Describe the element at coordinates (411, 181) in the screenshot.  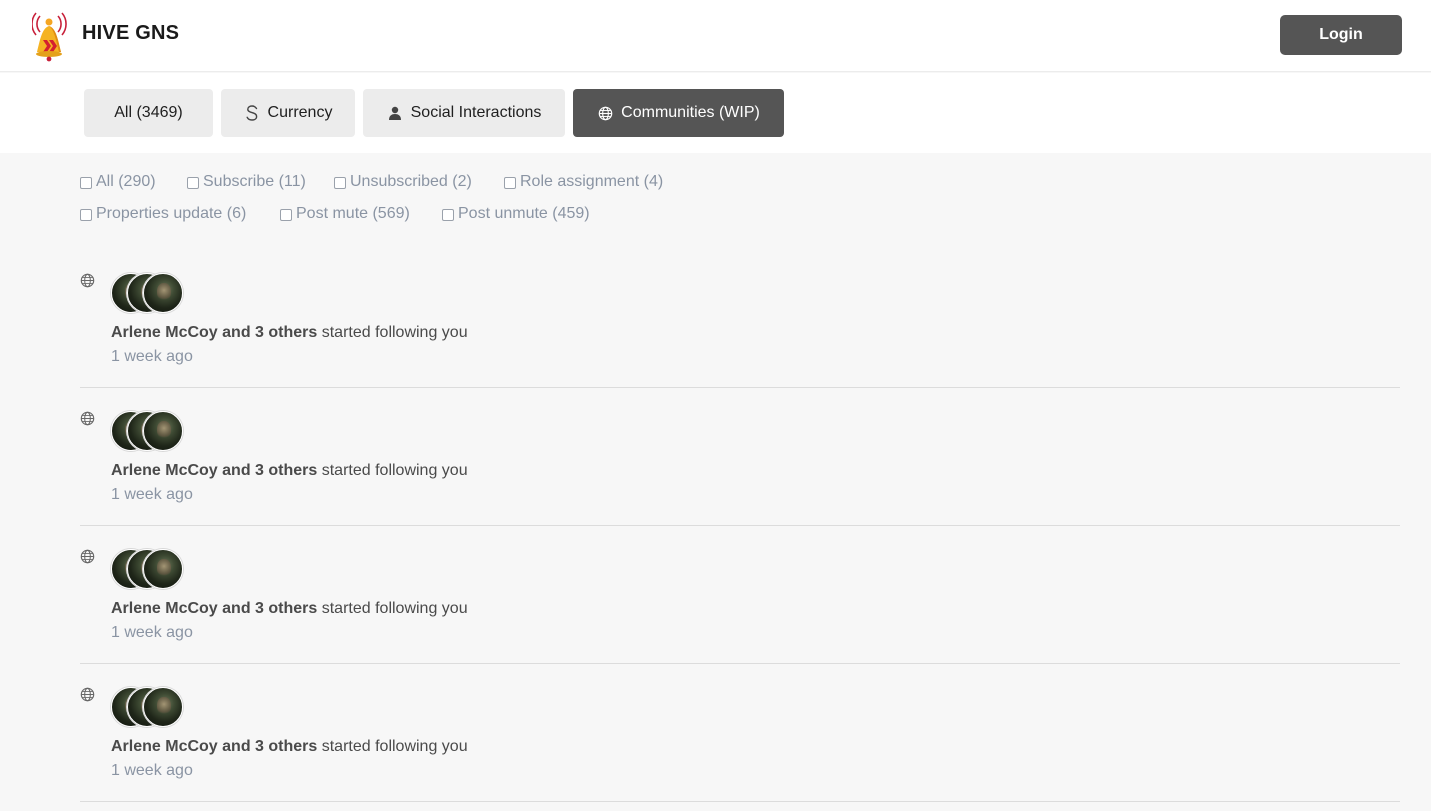
I see `filter-unsubscribed-label: Unsubscribed (2)` at that location.